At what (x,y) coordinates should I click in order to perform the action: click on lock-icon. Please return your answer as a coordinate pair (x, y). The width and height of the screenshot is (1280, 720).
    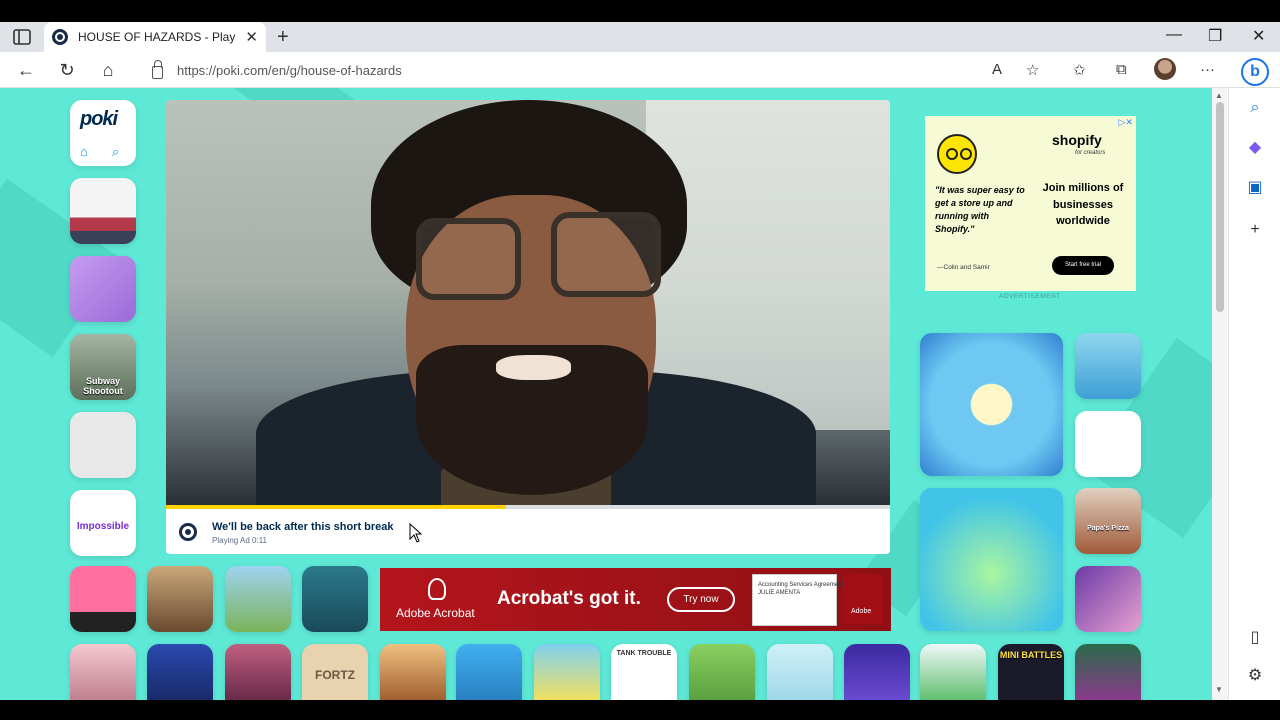
    Looking at the image, I should click on (157, 69).